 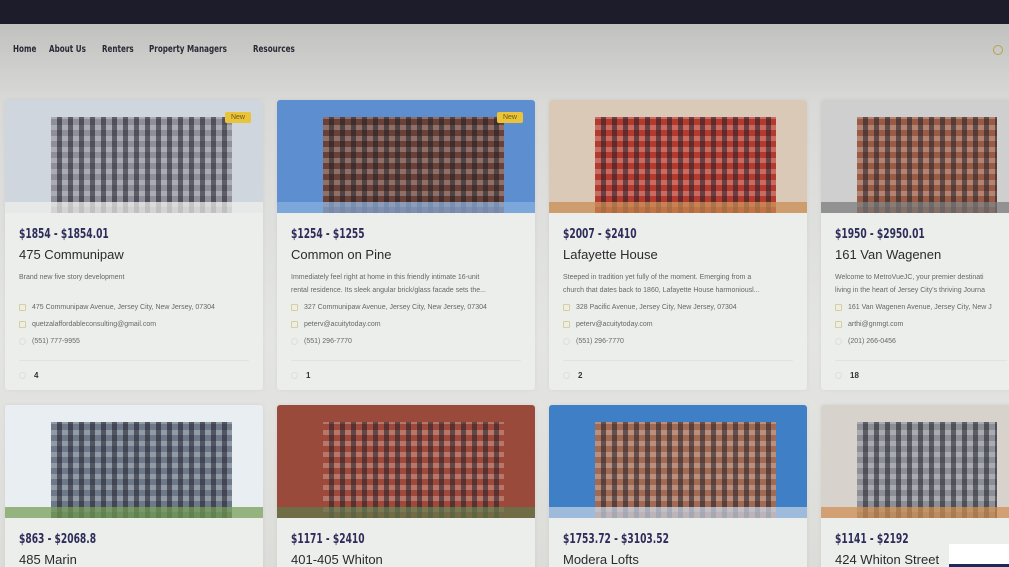 What do you see at coordinates (67, 49) in the screenshot?
I see `nav-about-us: About Us` at bounding box center [67, 49].